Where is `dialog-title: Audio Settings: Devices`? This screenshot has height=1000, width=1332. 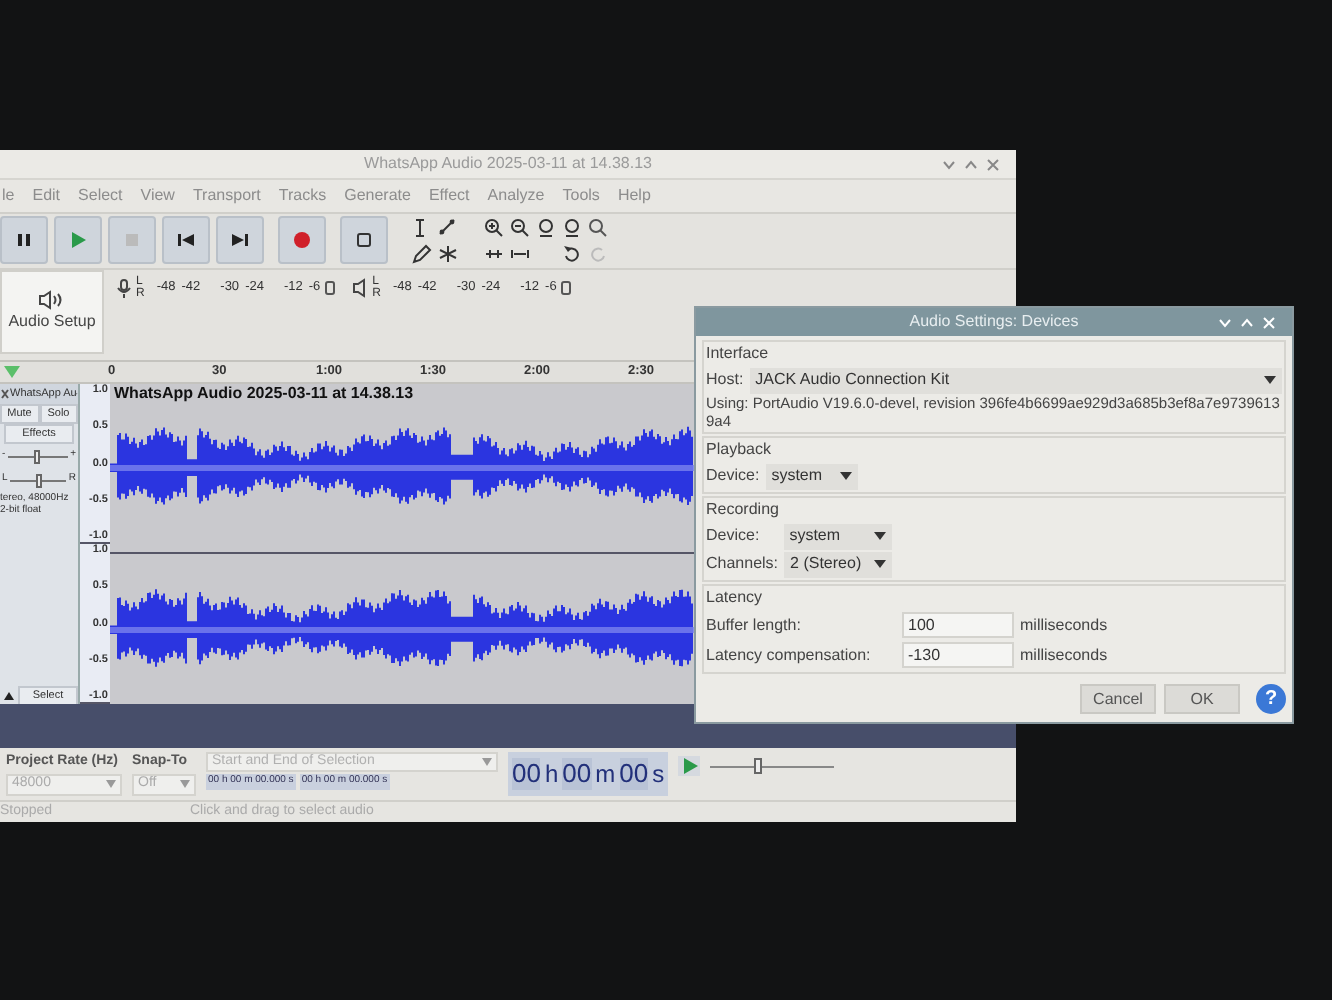 dialog-title: Audio Settings: Devices is located at coordinates (994, 322).